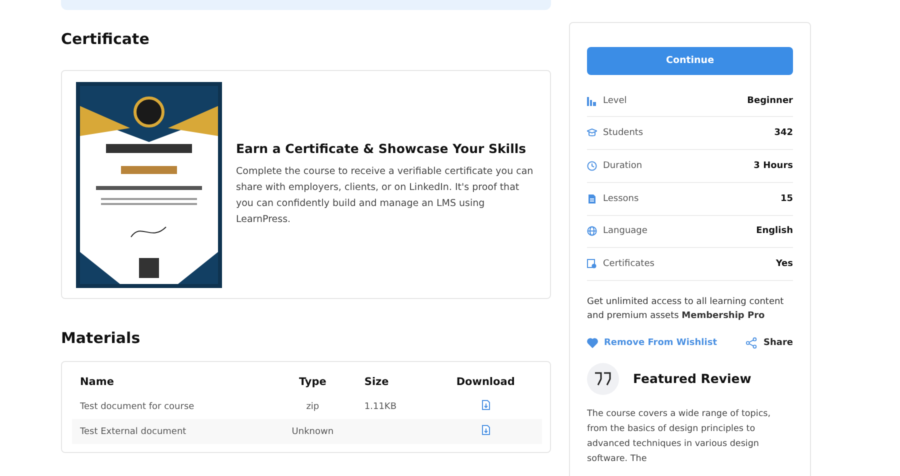 The width and height of the screenshot is (900, 476). What do you see at coordinates (170, 406) in the screenshot?
I see `table-cell: Test document for course` at bounding box center [170, 406].